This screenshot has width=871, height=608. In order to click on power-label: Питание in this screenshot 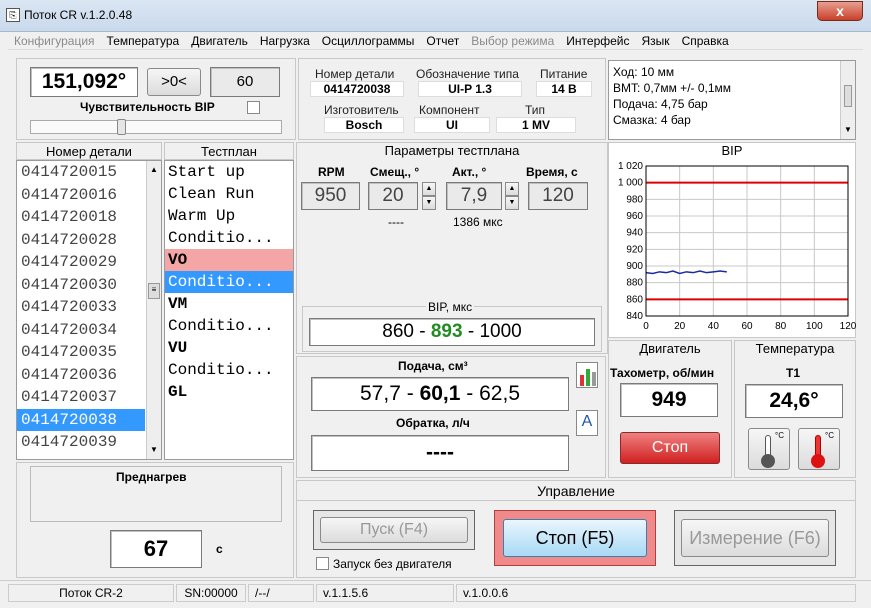, I will do `click(564, 74)`.